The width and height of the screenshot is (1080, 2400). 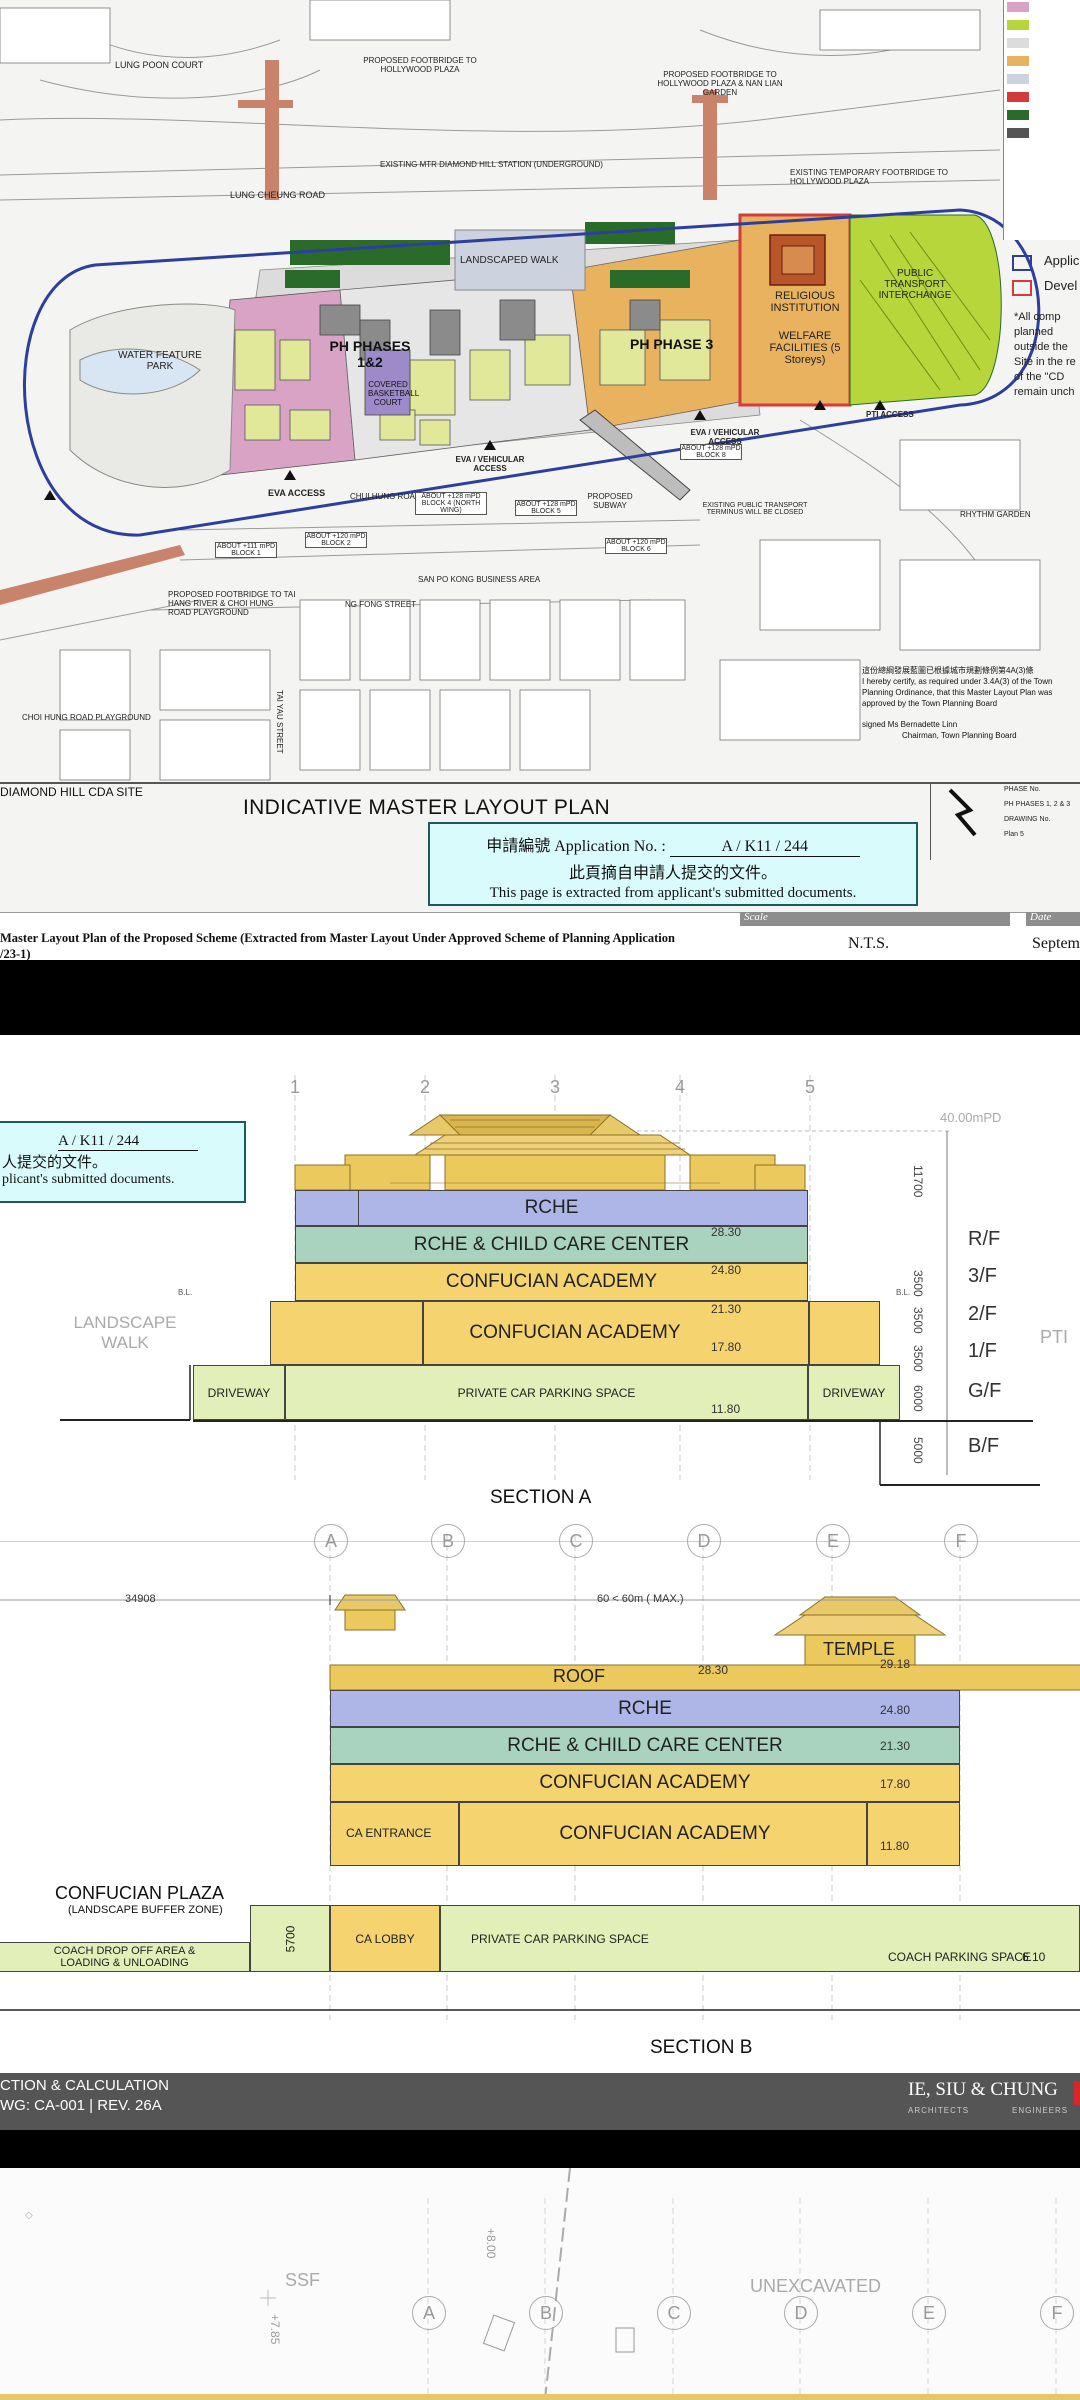 What do you see at coordinates (1056, 943) in the screenshot?
I see `date-value: Septem` at bounding box center [1056, 943].